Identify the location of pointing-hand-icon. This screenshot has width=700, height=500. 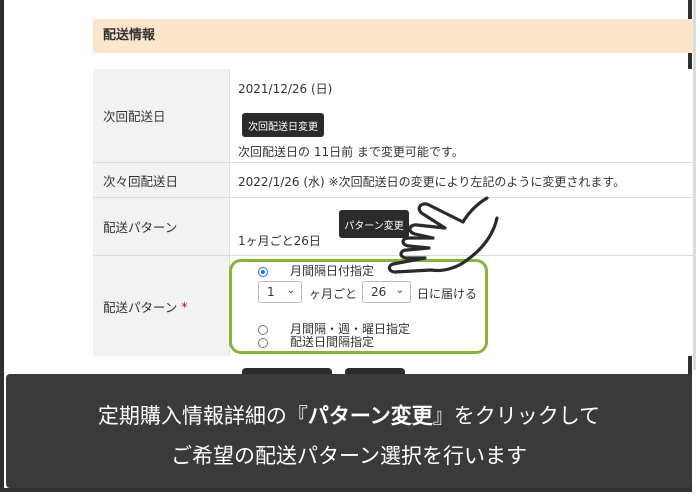
(443, 235).